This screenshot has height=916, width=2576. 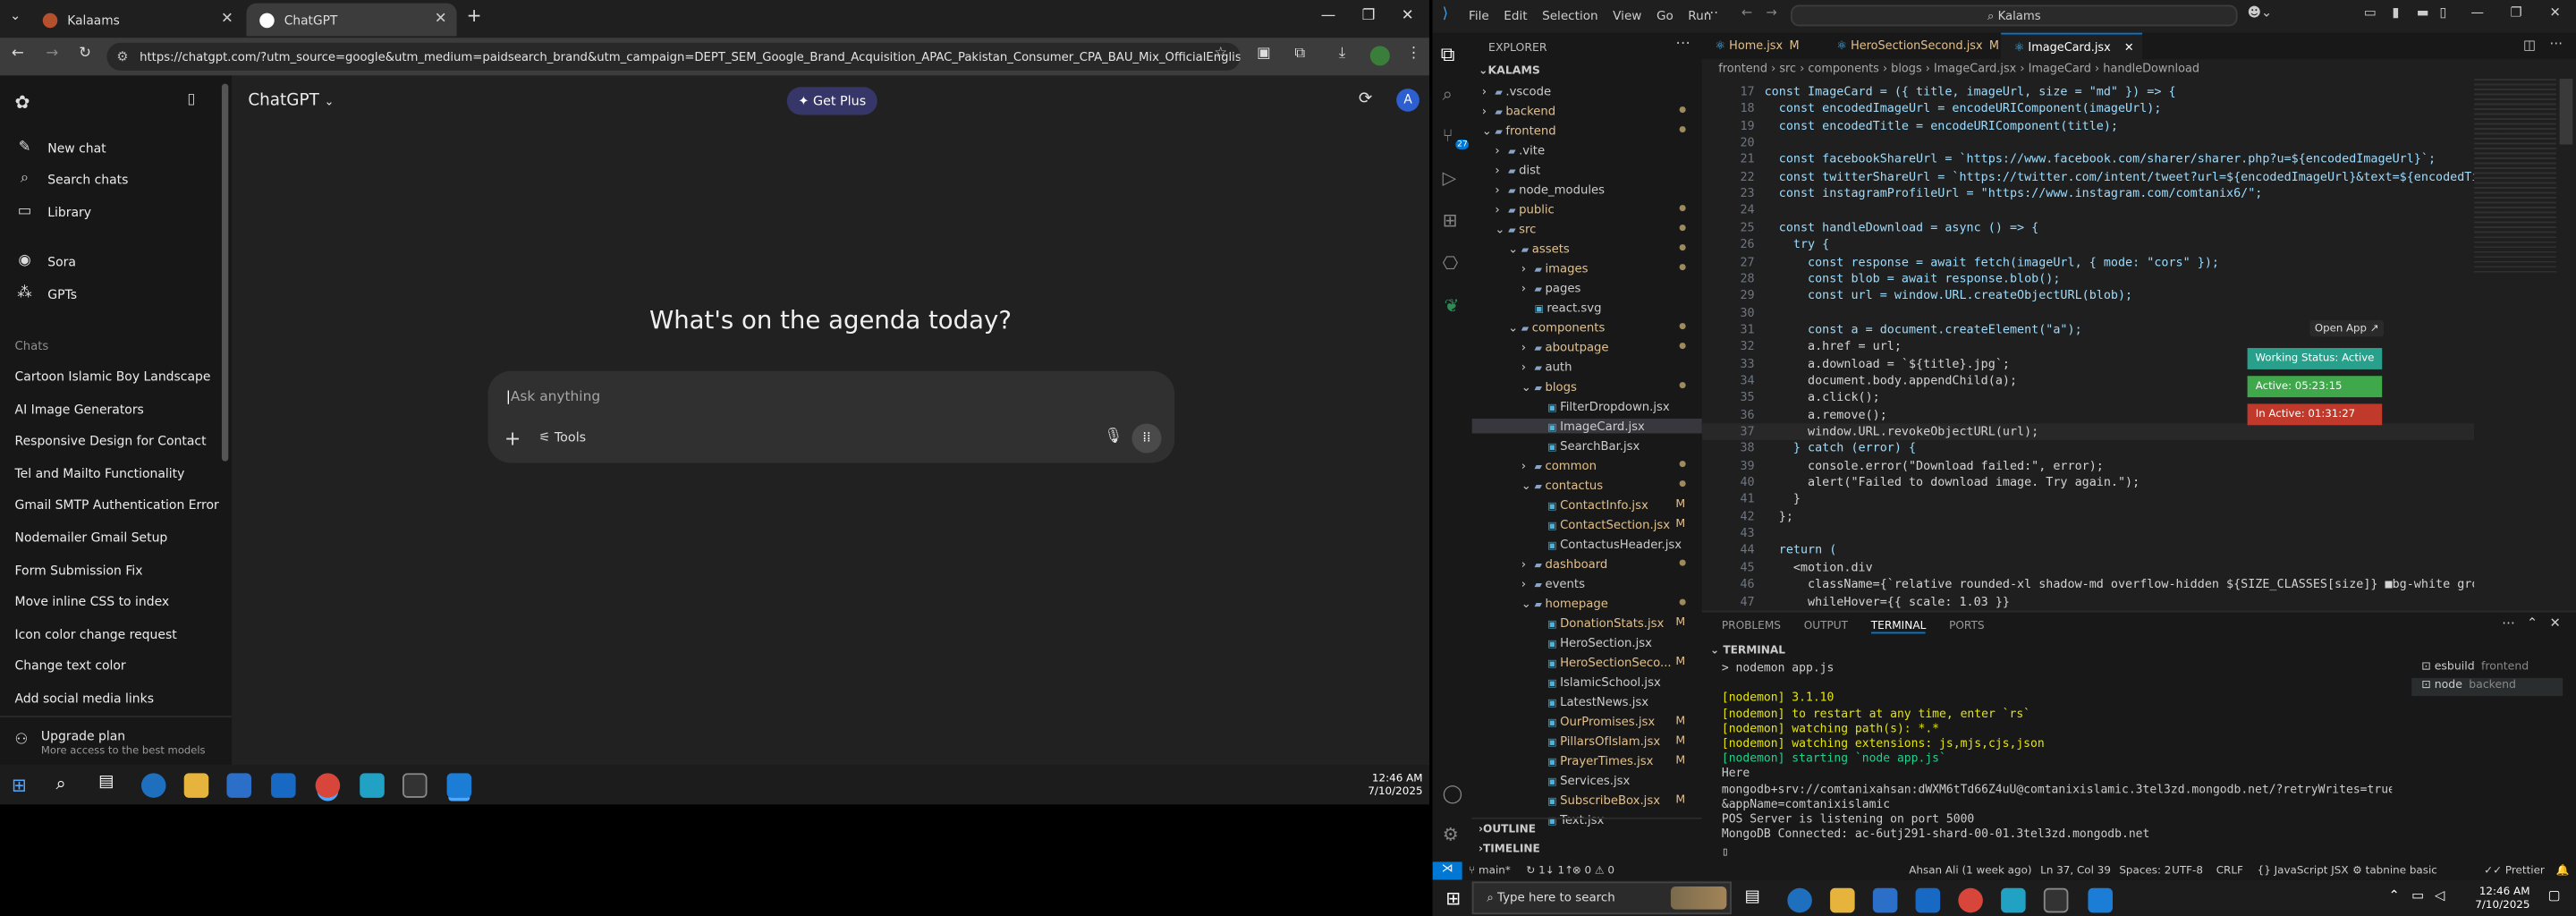 I want to click on new-chat-button: ✎ New chat, so click(x=60, y=148).